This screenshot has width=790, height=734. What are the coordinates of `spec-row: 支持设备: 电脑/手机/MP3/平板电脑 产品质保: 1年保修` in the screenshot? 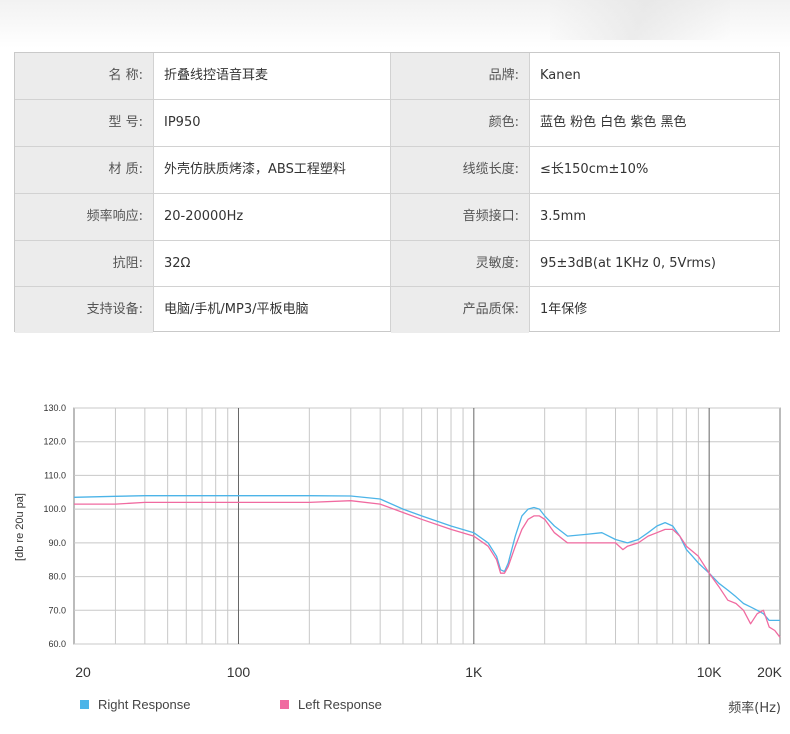 It's located at (397, 309).